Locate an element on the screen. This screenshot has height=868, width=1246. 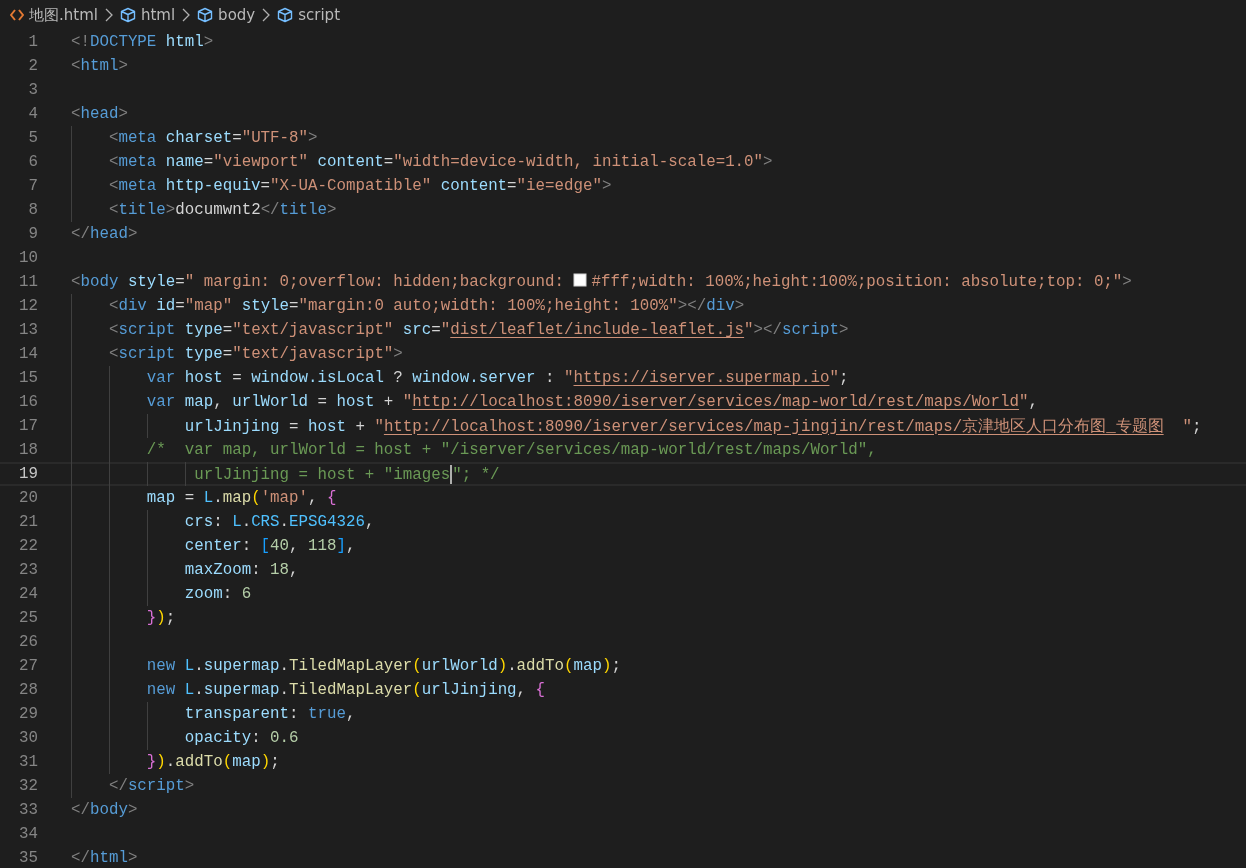
line-number: 24 is located at coordinates (28, 594).